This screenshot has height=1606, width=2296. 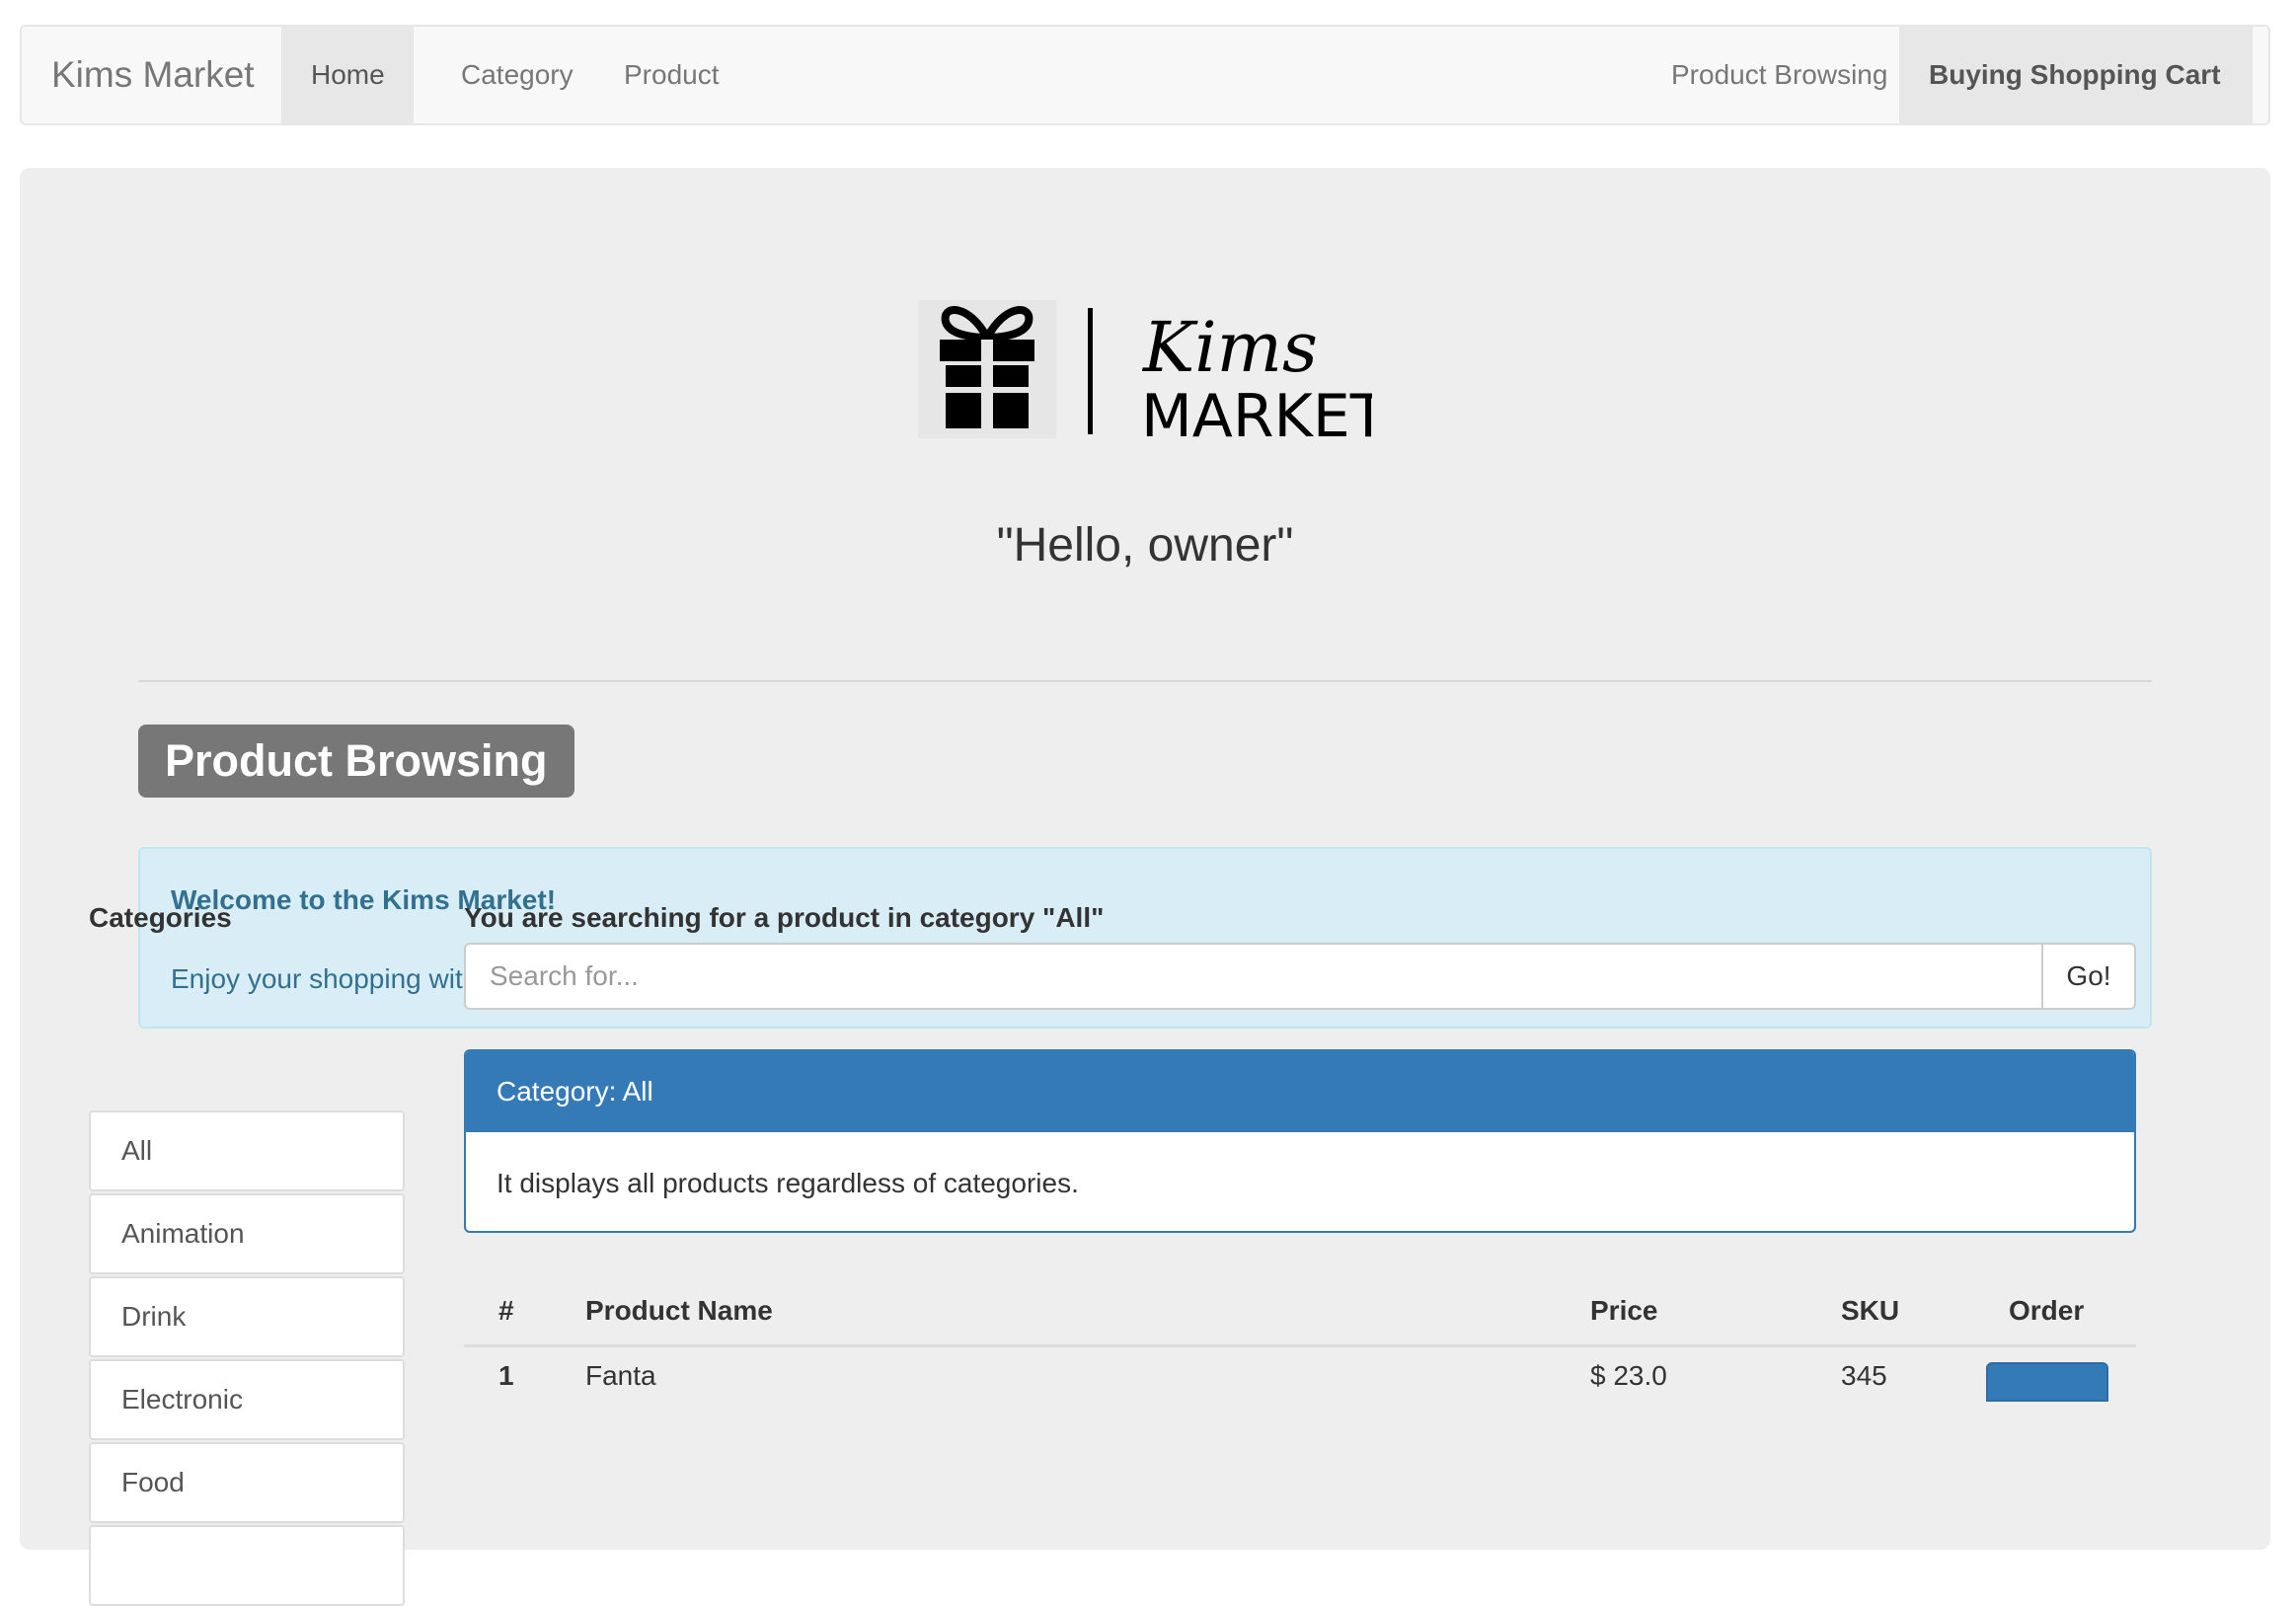 What do you see at coordinates (506, 1375) in the screenshot?
I see `row-number: 1` at bounding box center [506, 1375].